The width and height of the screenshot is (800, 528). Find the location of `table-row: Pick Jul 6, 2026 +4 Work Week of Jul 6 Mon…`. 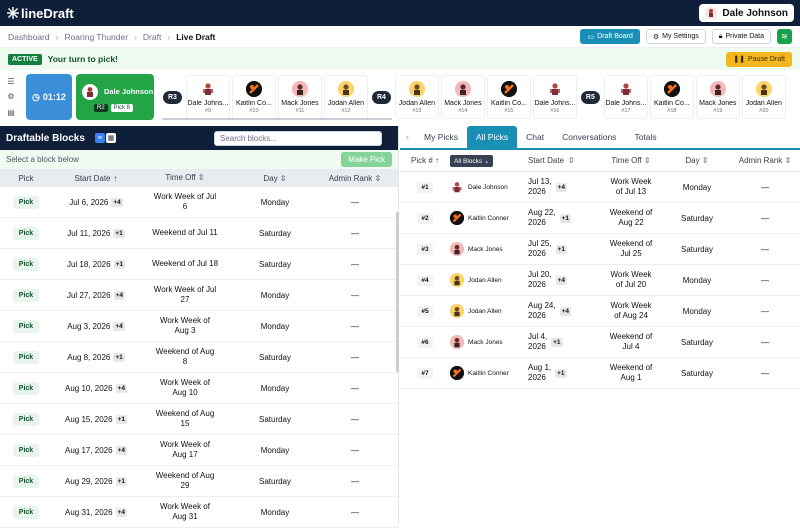

table-row: Pick Jul 6, 2026 +4 Work Week of Jul 6 Mon… is located at coordinates (199, 202).